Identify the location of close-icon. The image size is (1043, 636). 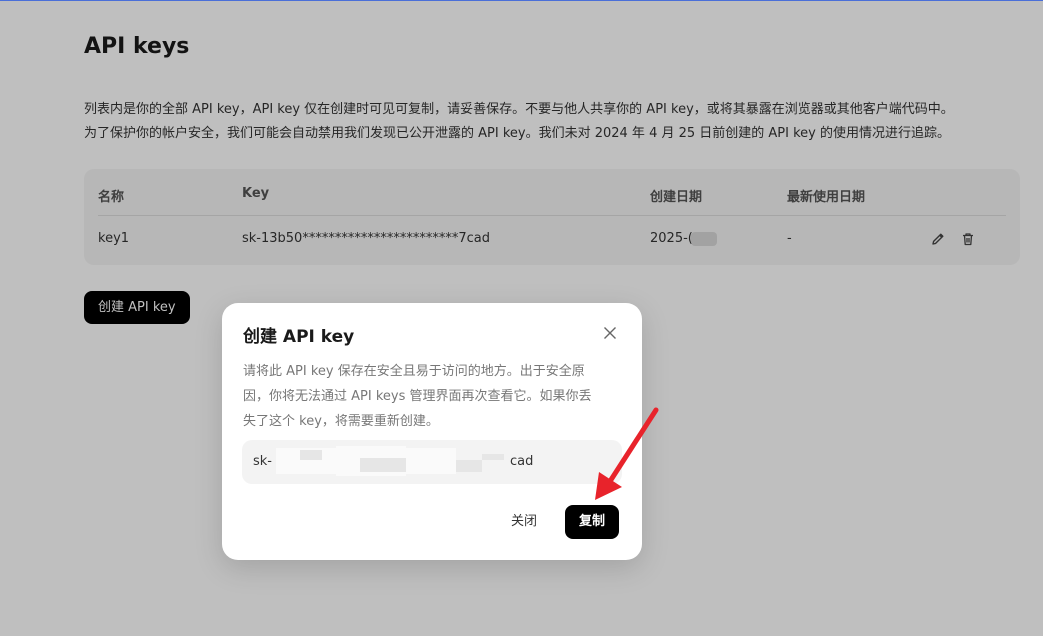
(610, 333).